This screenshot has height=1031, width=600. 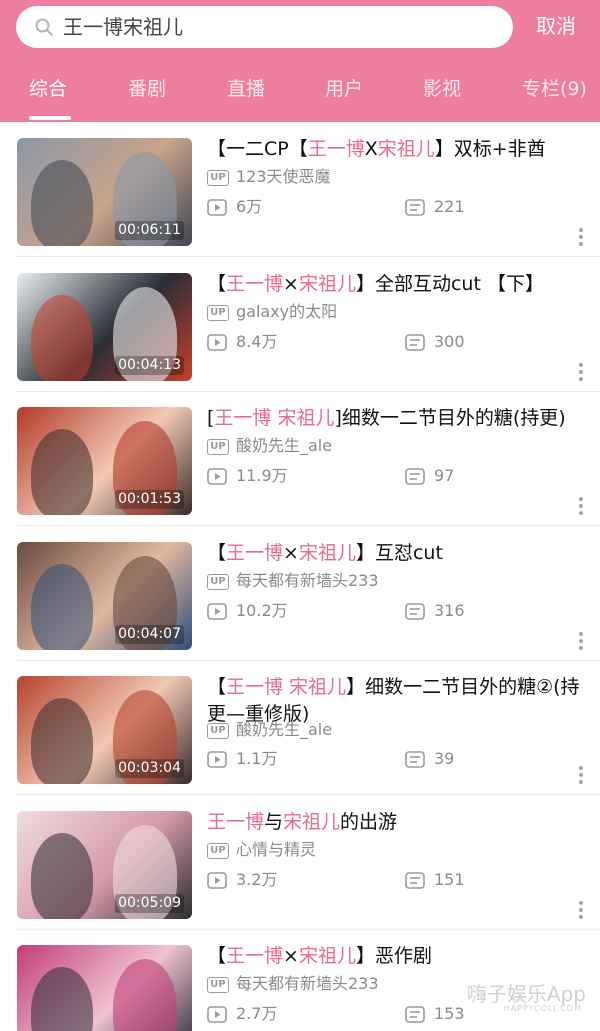 I want to click on title-text: 】双标+非酋, so click(x=490, y=149).